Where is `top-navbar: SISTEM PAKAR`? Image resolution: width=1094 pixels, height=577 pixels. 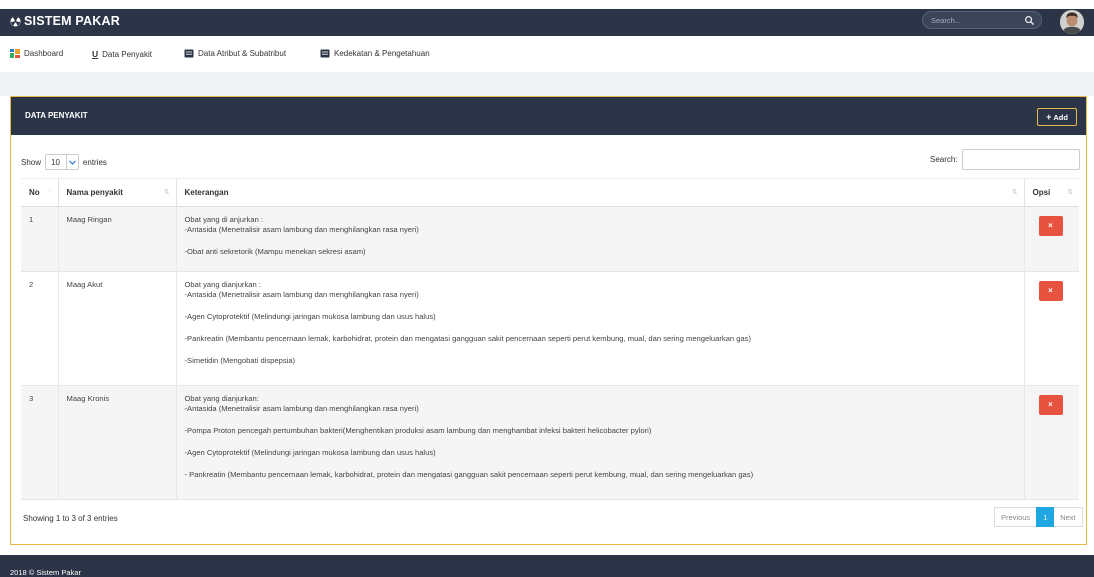 top-navbar: SISTEM PAKAR is located at coordinates (547, 22).